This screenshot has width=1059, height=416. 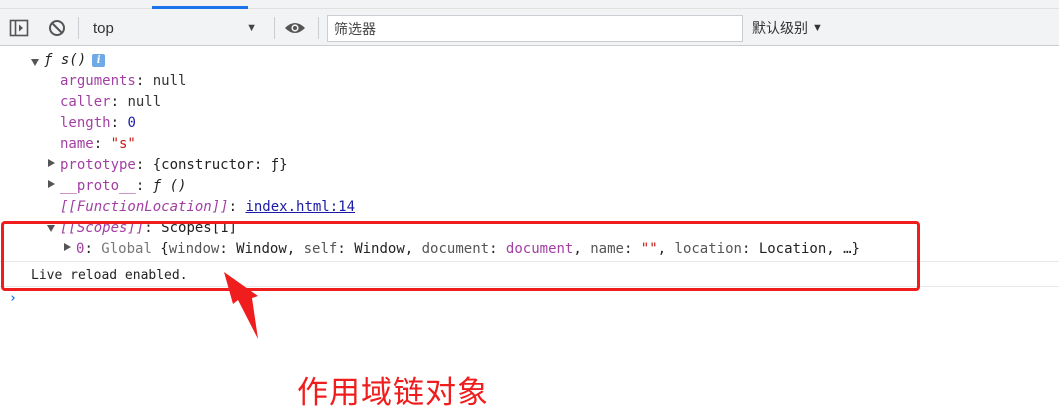 What do you see at coordinates (535, 28) in the screenshot?
I see `filter-input` at bounding box center [535, 28].